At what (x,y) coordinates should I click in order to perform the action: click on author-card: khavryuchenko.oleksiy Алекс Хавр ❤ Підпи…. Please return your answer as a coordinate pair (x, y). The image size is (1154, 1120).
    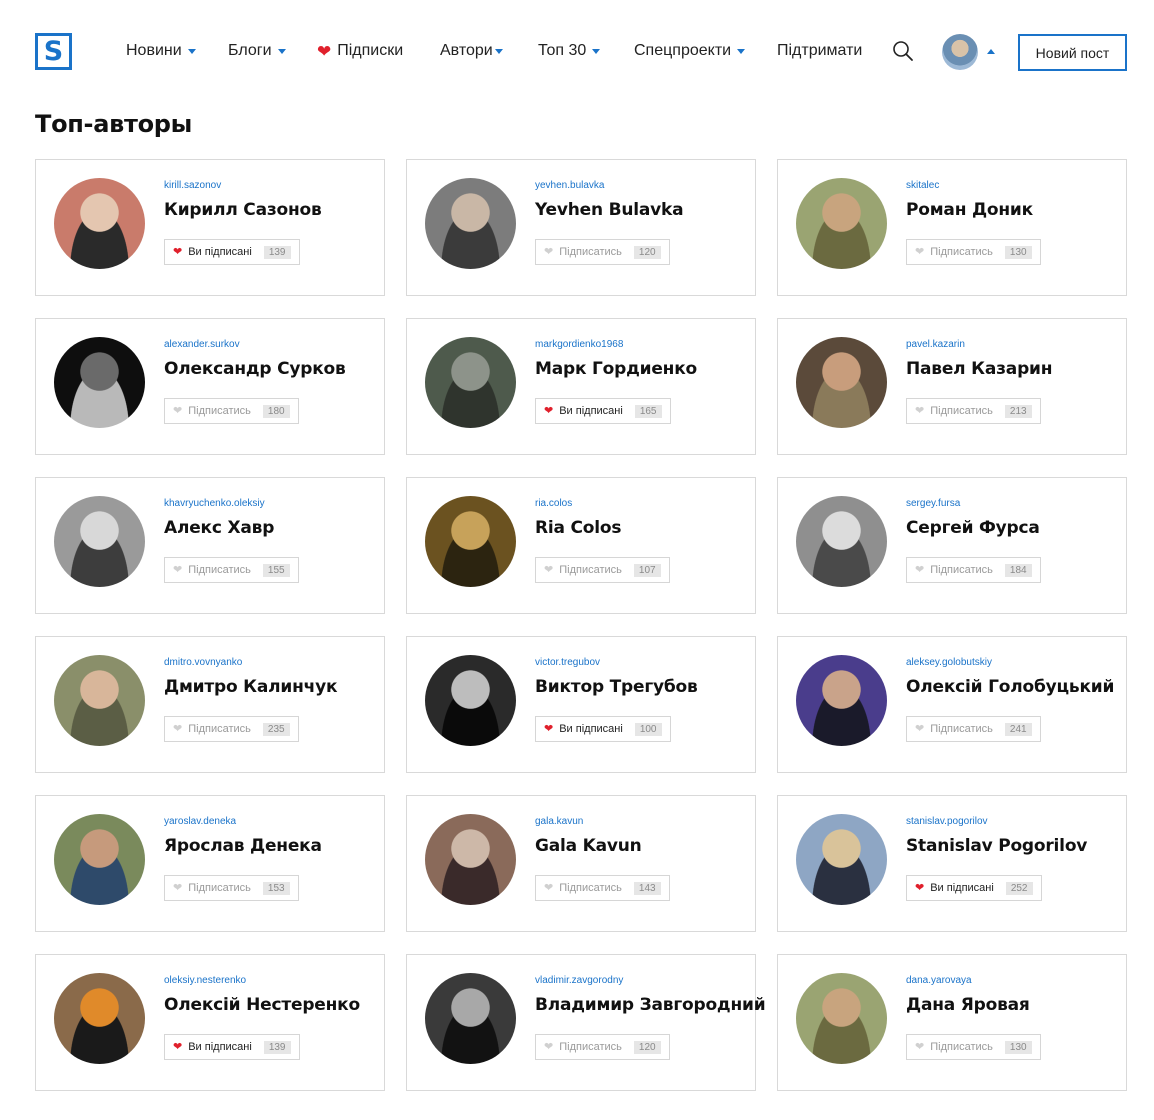
    Looking at the image, I should click on (210, 545).